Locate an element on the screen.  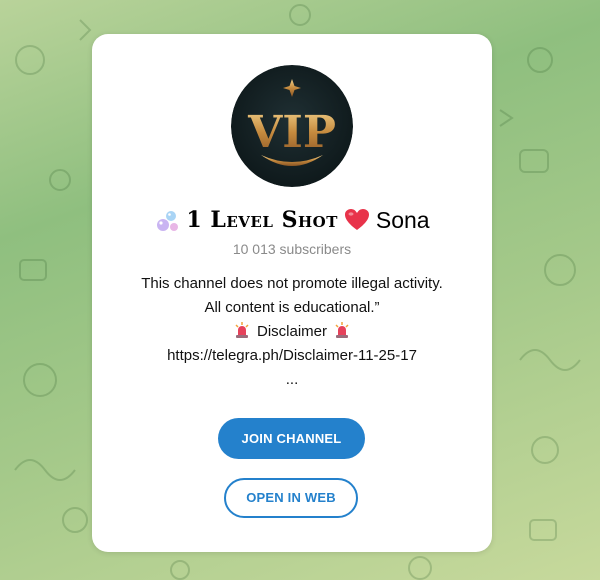
disclaimer-line: Disclaimer is located at coordinates (292, 332).